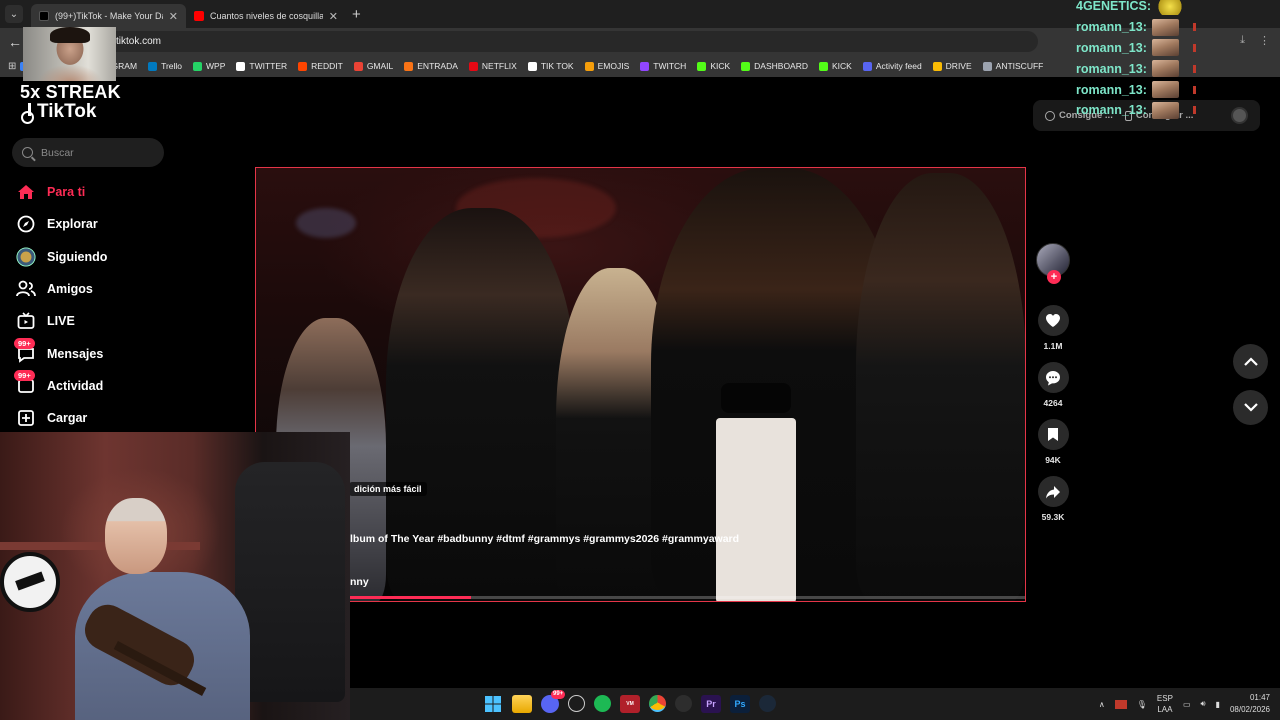  What do you see at coordinates (1114, 7) in the screenshot?
I see `chat-username: 4GENETICS:` at bounding box center [1114, 7].